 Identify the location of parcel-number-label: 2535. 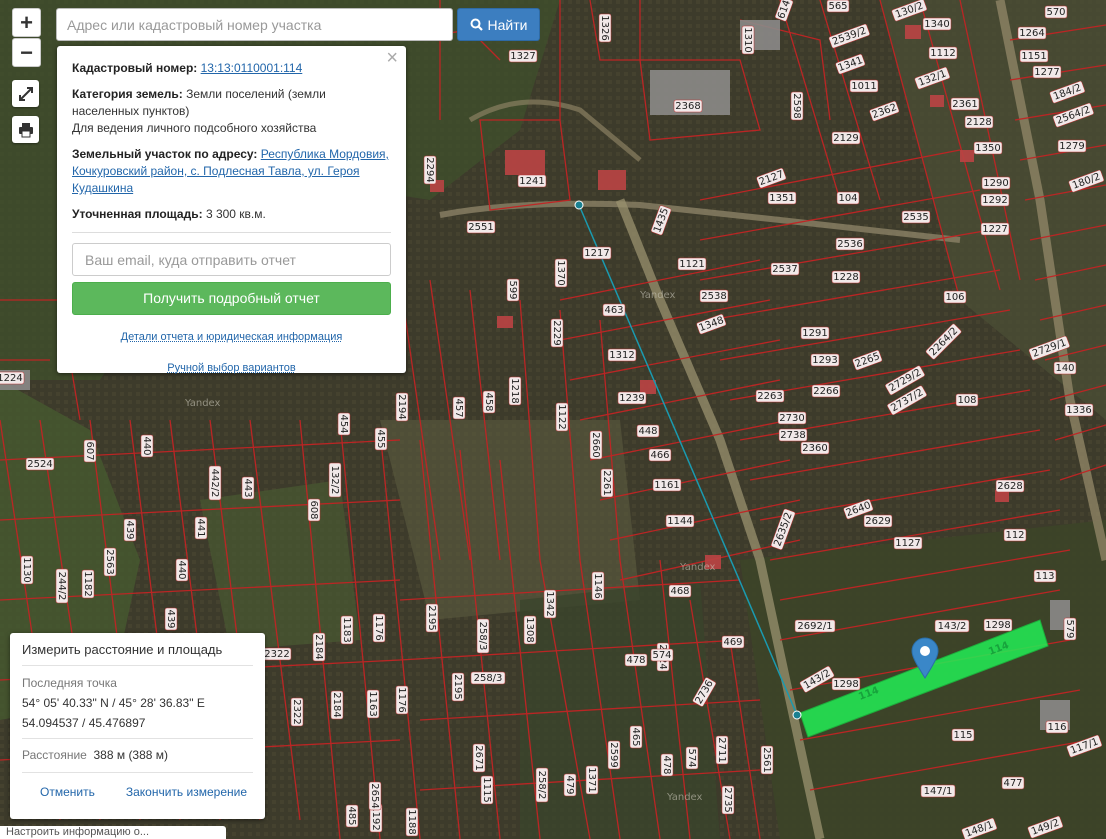
(916, 217).